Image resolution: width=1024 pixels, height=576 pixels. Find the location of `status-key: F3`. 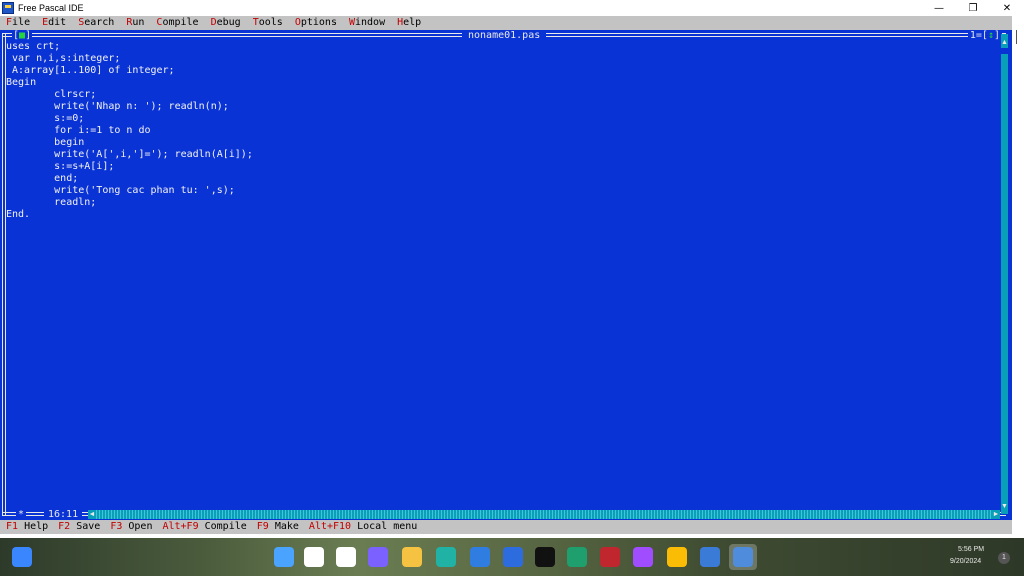

status-key: F3 is located at coordinates (116, 526).